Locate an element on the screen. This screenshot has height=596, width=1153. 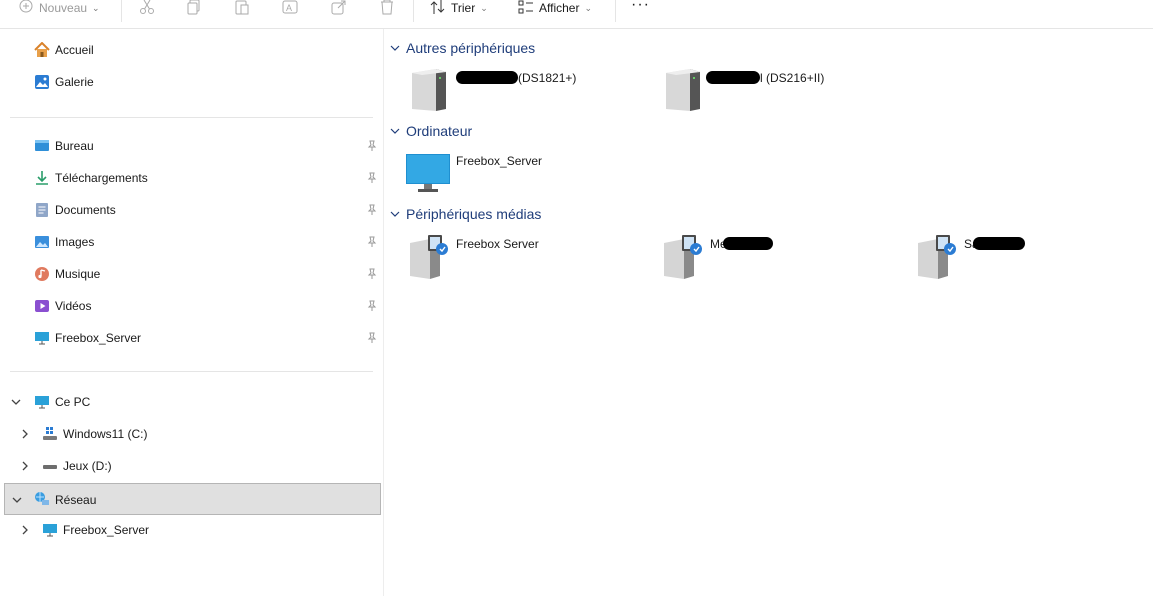
sort-button-label: Trier is located at coordinates (463, 8).